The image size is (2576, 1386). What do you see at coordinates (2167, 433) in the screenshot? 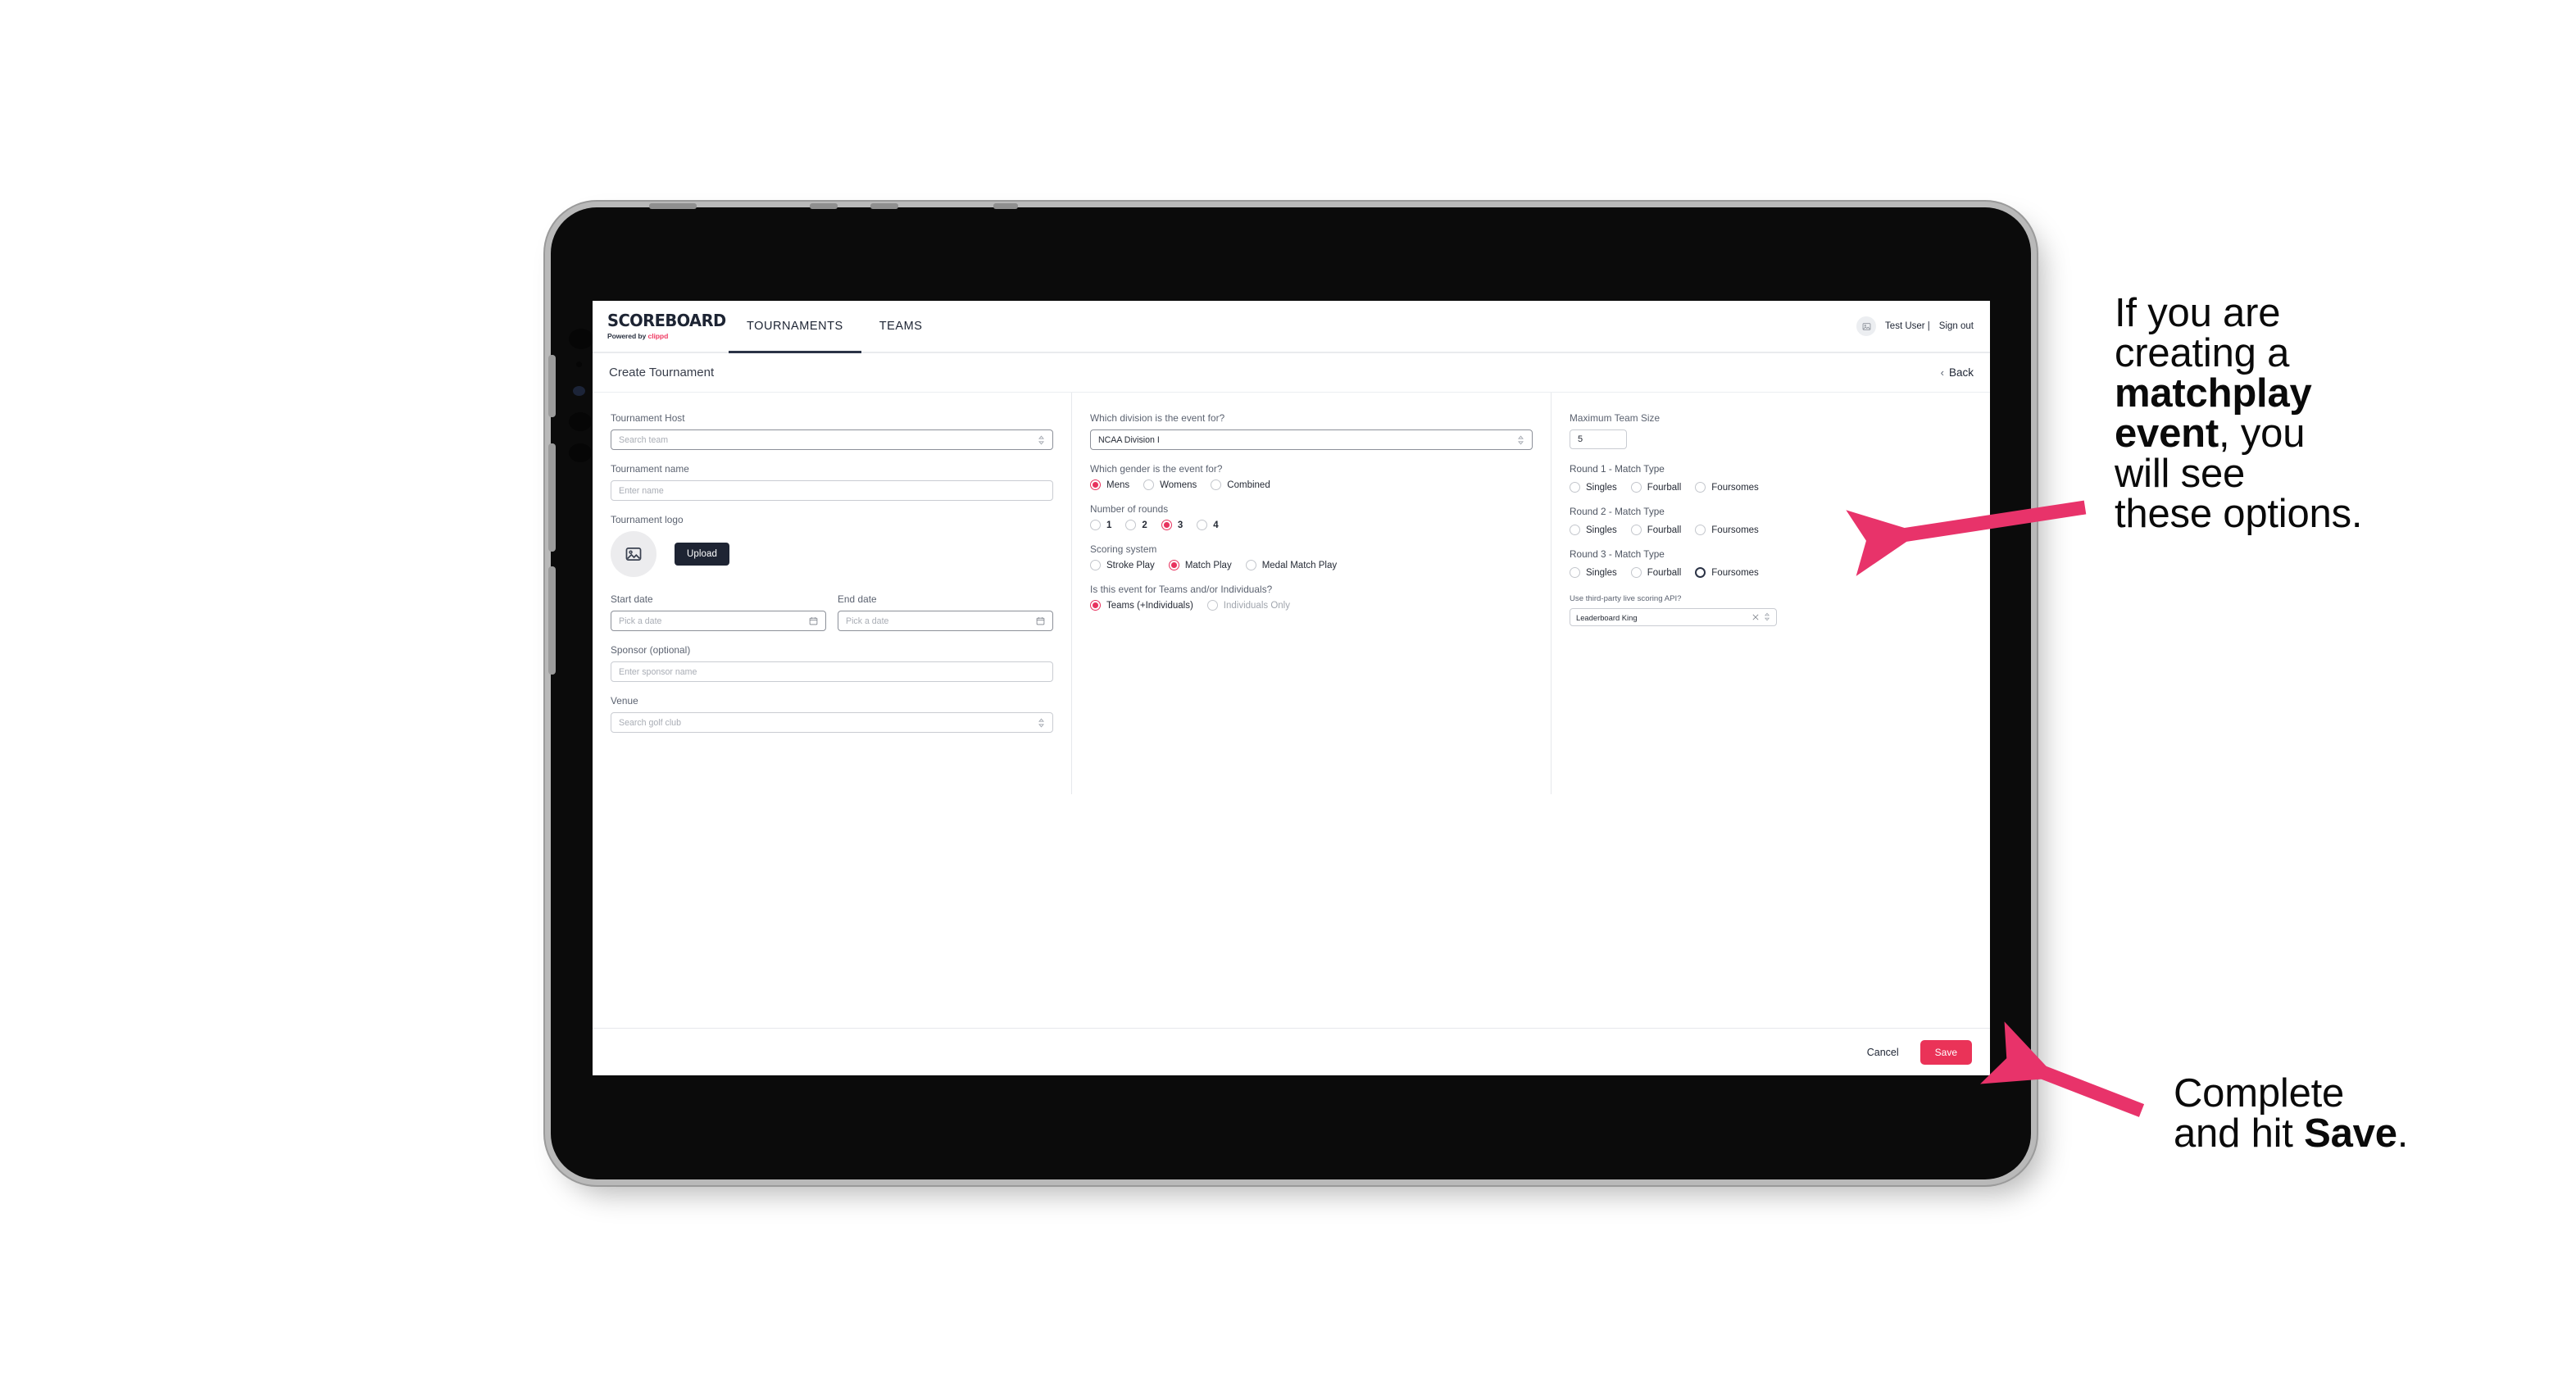
I see `annotation-top-line4-bold: event` at bounding box center [2167, 433].